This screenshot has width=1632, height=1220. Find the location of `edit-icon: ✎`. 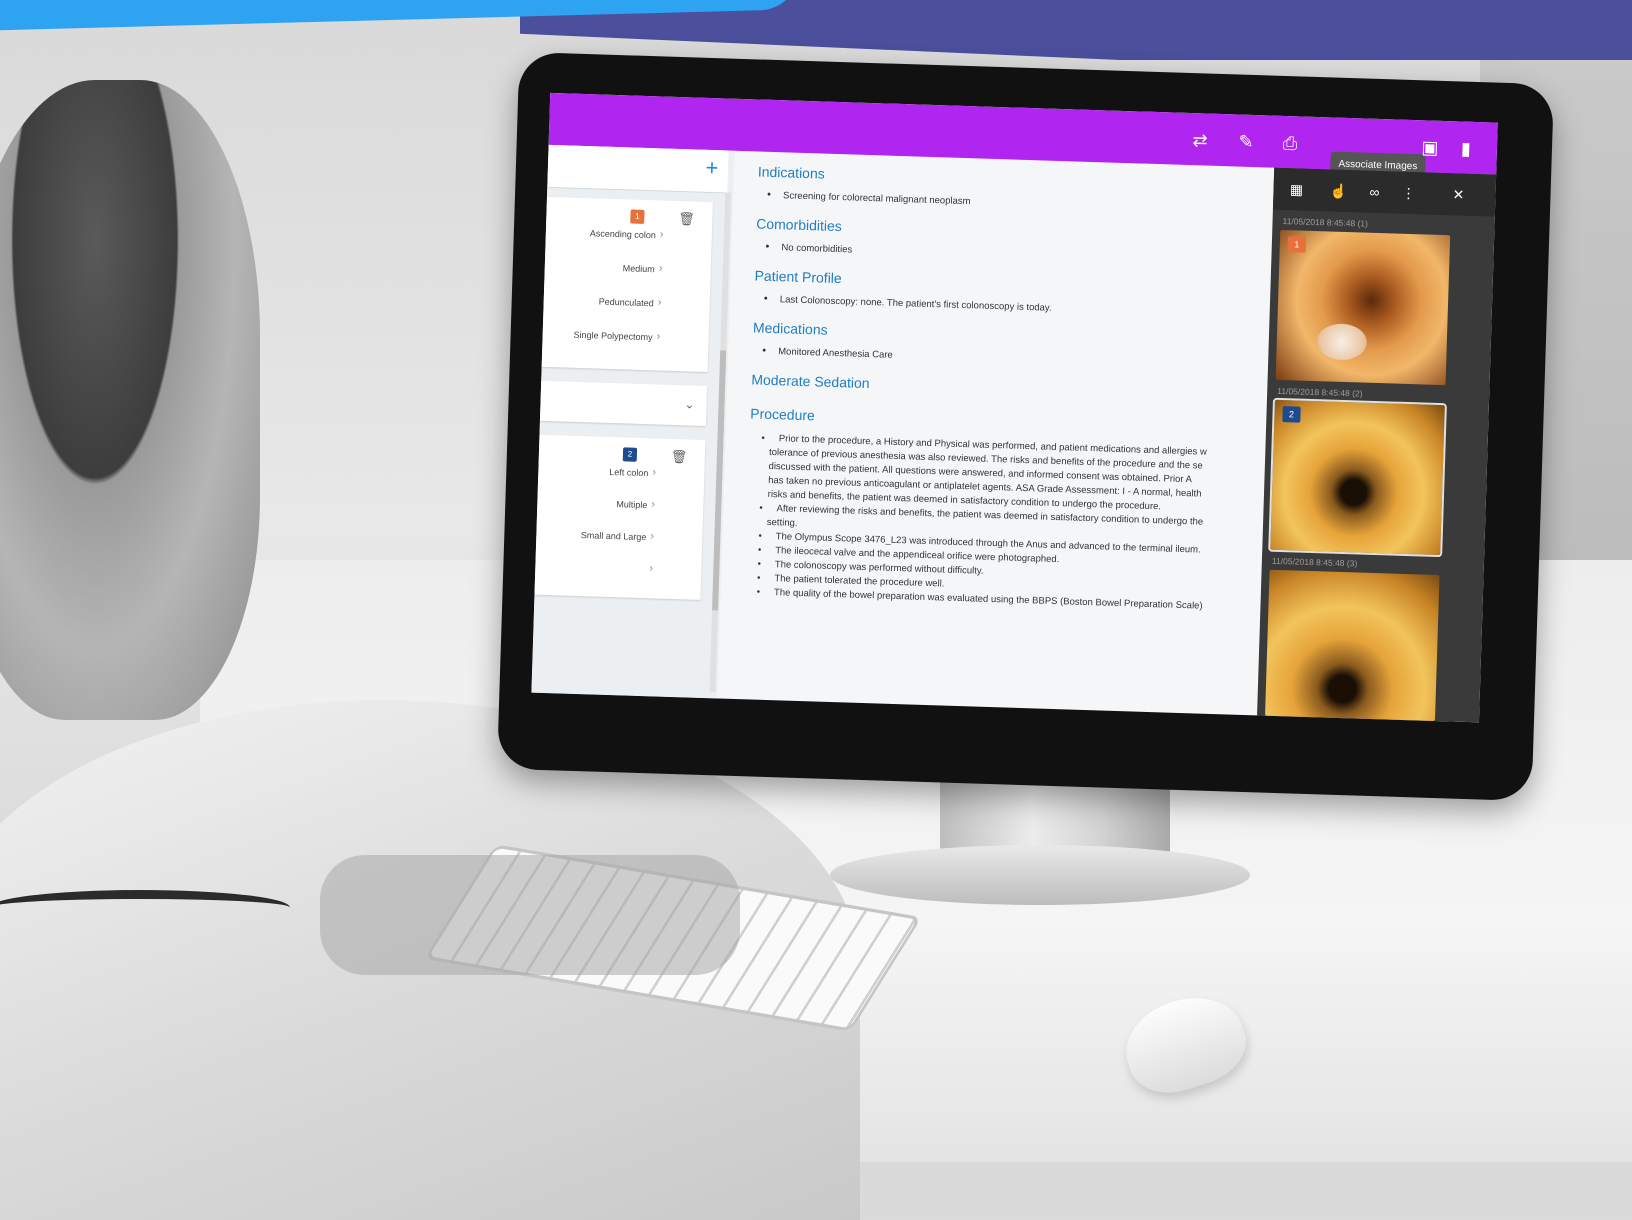

edit-icon: ✎ is located at coordinates (1246, 141).